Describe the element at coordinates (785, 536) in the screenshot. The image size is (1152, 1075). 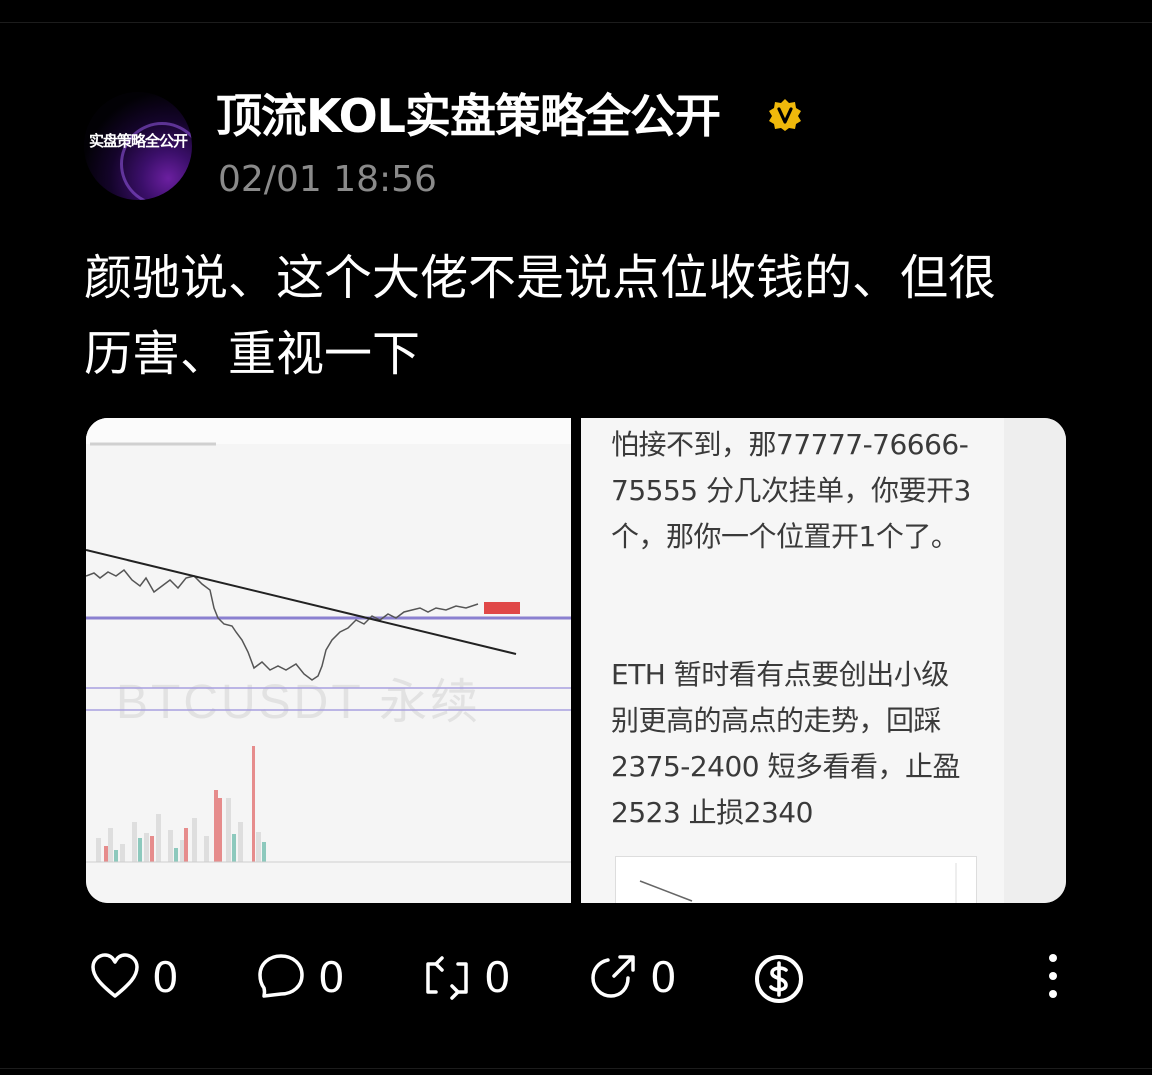
I see `note-line-3: 个，那你一个位置开1个了。` at that location.